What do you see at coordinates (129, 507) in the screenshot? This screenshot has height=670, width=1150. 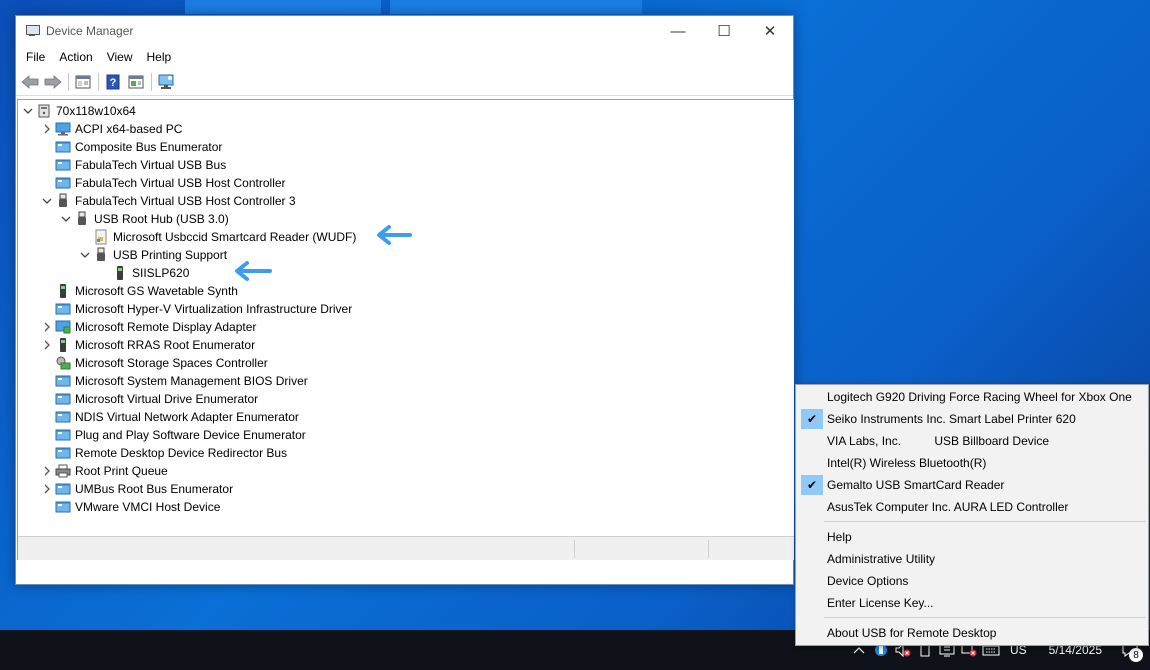 I see `tree-item: VMware VMCI Host Device` at bounding box center [129, 507].